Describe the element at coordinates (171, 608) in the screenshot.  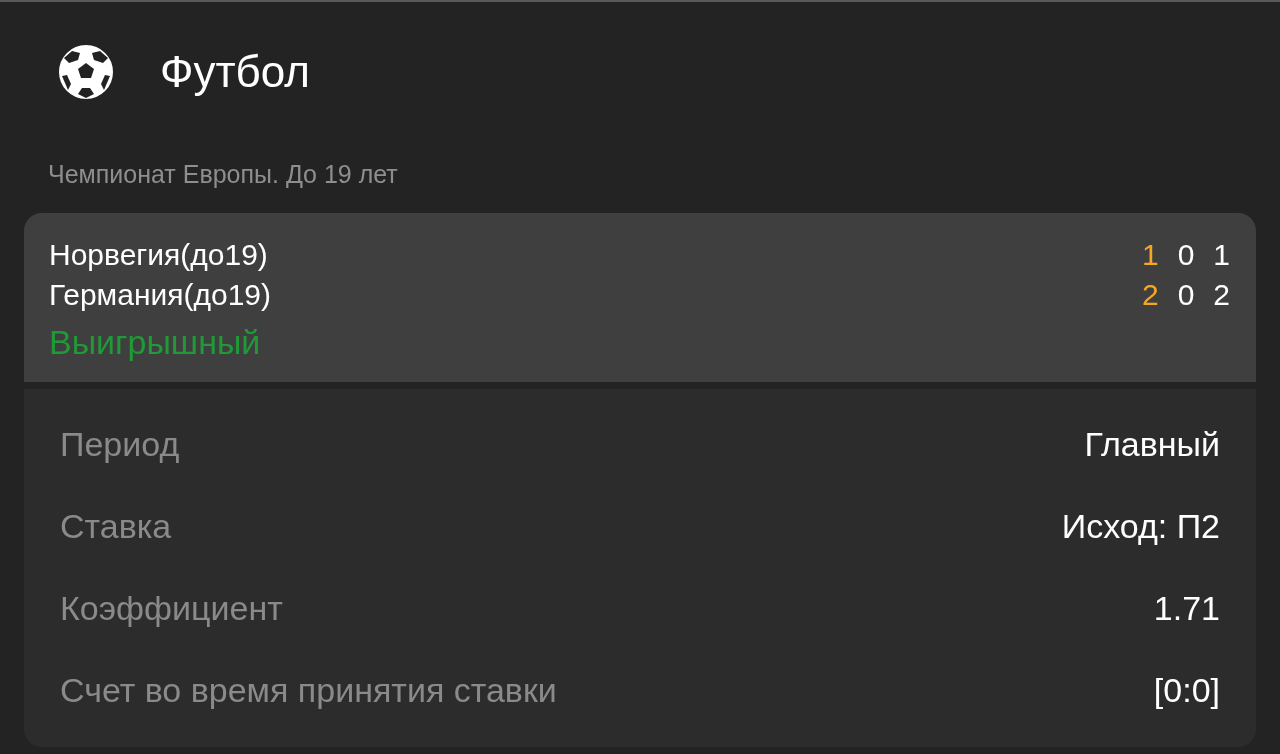
I see `detail-label: Коэффициент` at that location.